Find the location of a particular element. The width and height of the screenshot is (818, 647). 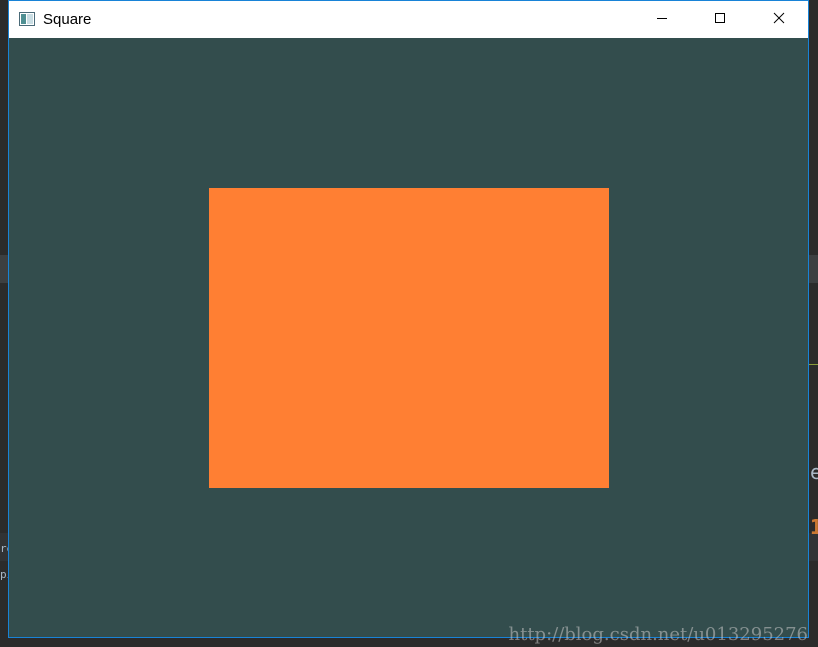

maximize-button is located at coordinates (720, 19).